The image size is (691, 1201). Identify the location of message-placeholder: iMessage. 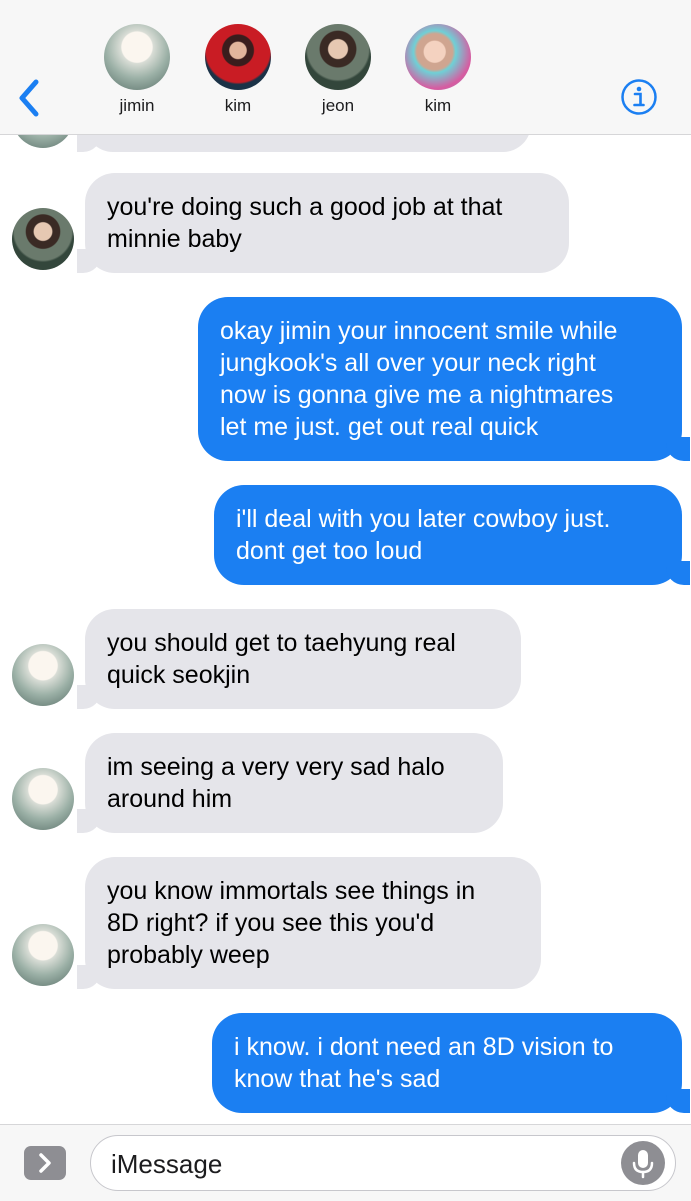
(167, 1164).